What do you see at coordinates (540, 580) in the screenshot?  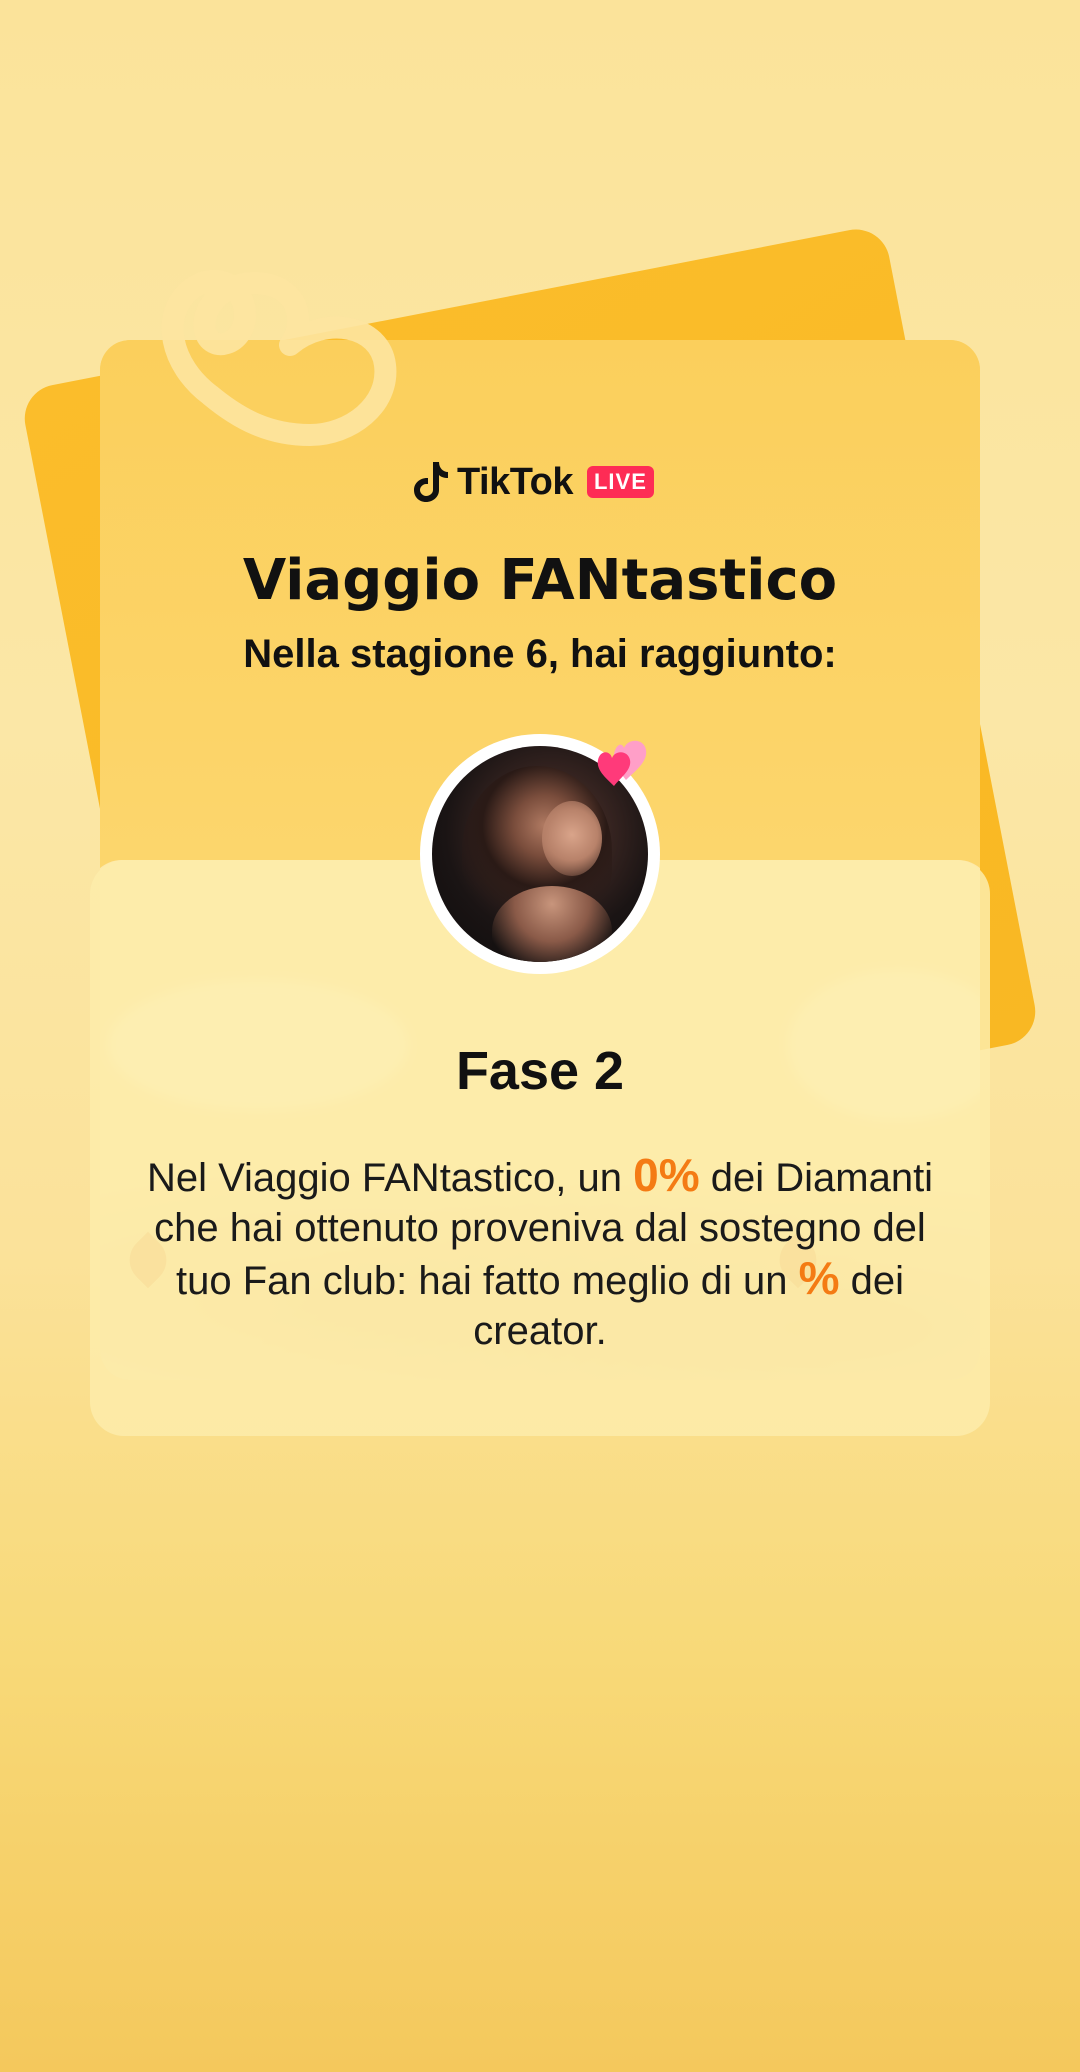 I see `page-title: Viaggio FANtastico` at bounding box center [540, 580].